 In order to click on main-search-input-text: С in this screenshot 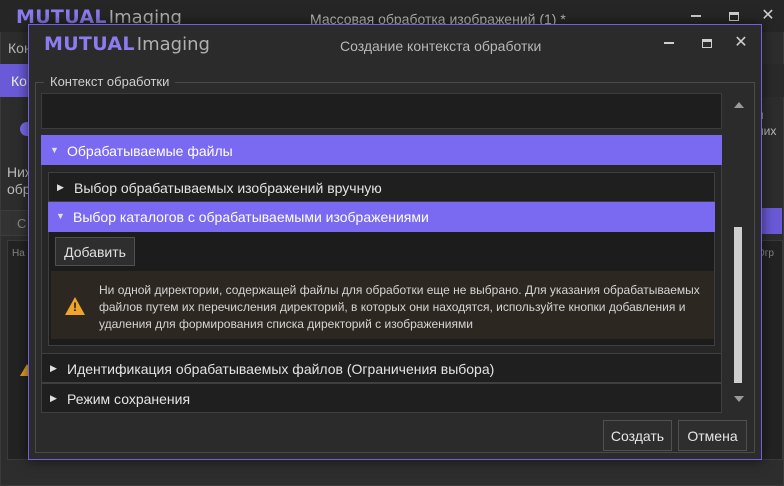, I will do `click(22, 223)`.